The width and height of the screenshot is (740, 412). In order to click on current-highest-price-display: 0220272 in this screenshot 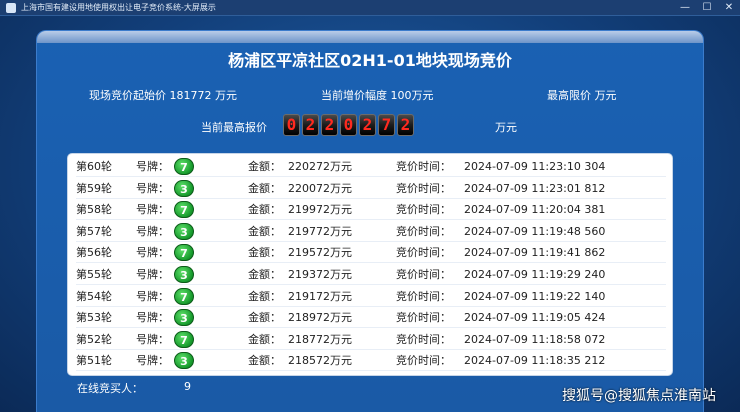, I will do `click(348, 125)`.